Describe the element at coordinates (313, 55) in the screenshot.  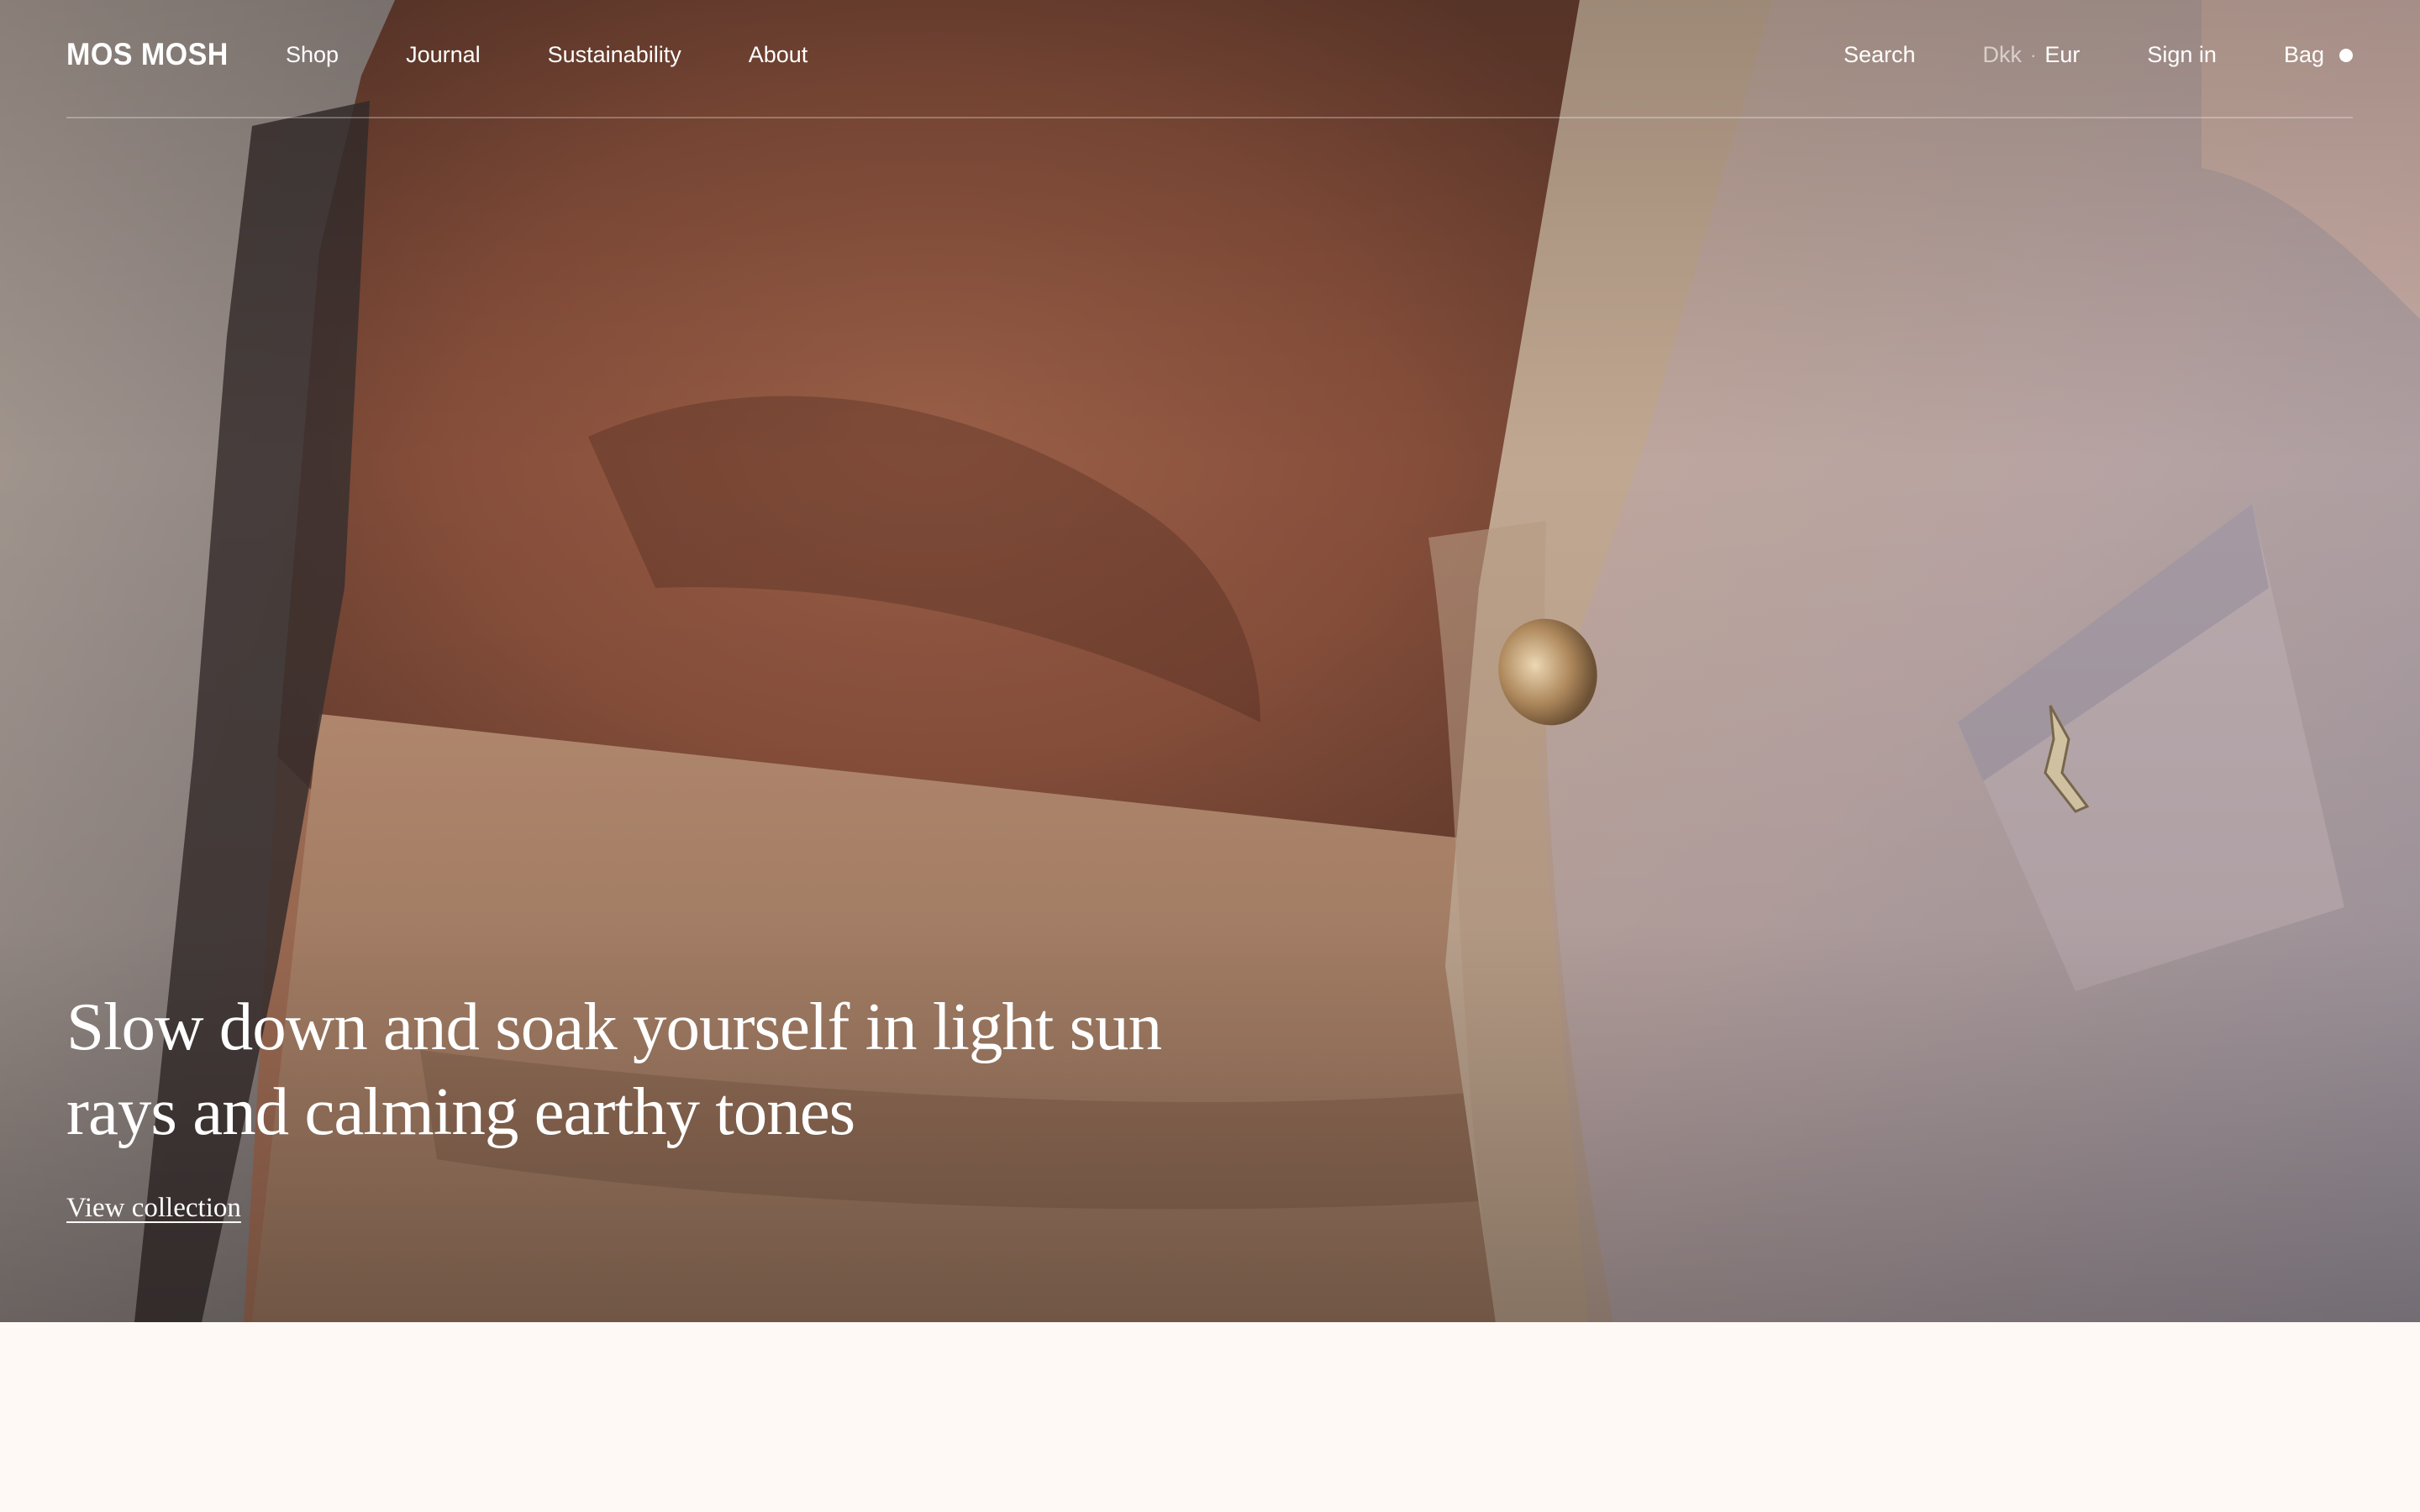
I see `nav-link-shop: Shop` at that location.